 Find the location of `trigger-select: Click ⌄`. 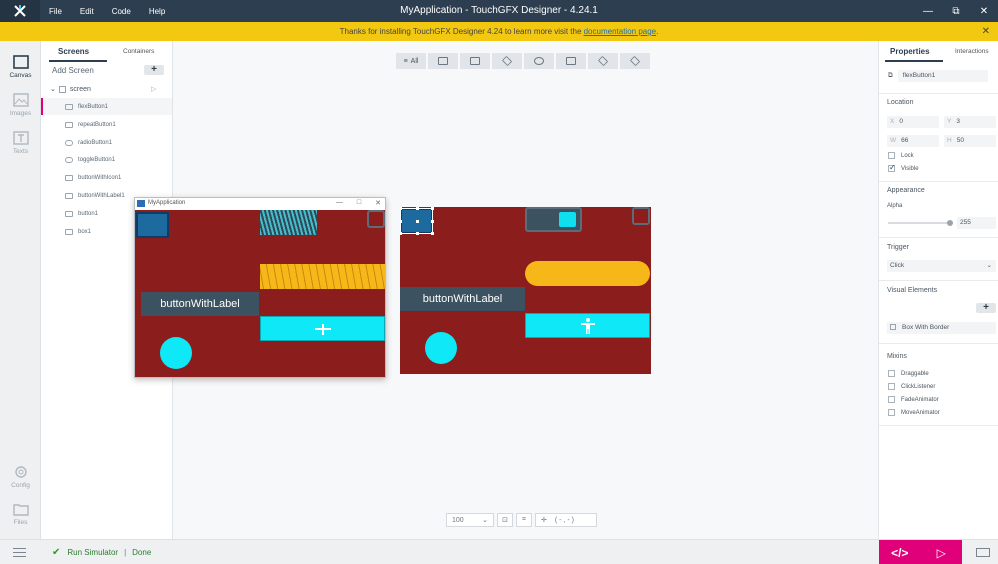

trigger-select: Click ⌄ is located at coordinates (941, 266).